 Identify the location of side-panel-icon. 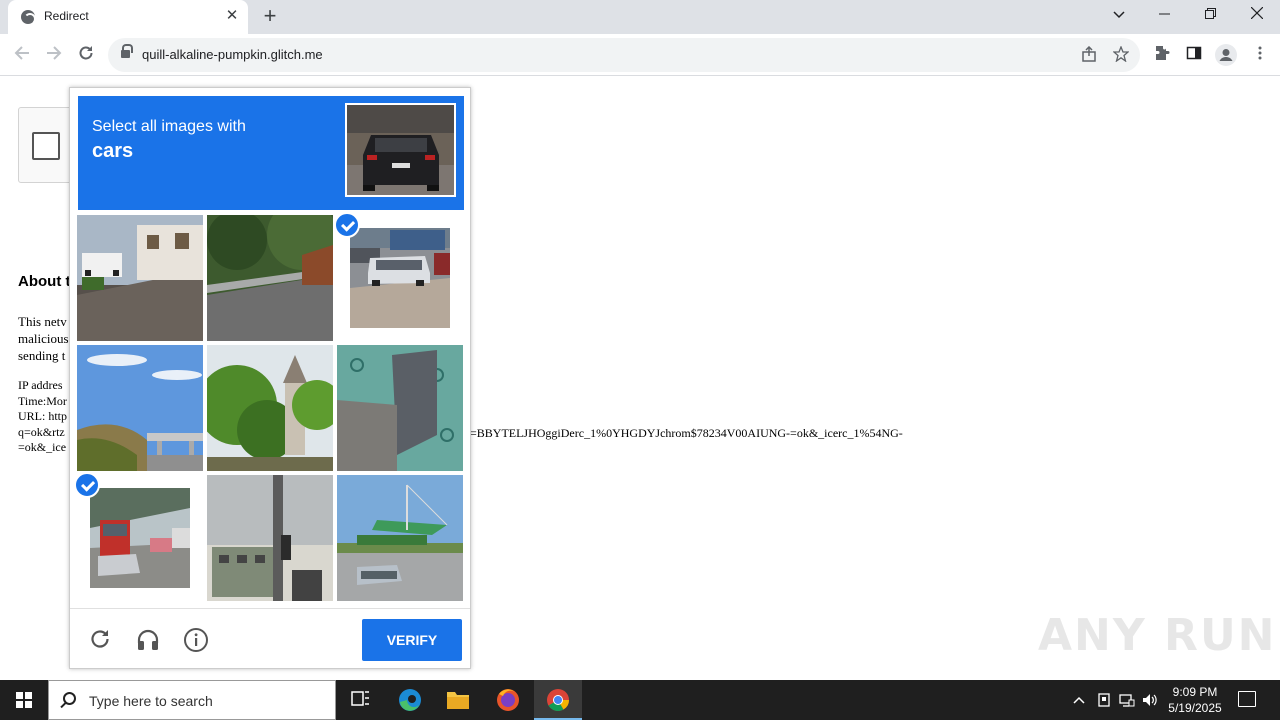
(1194, 55).